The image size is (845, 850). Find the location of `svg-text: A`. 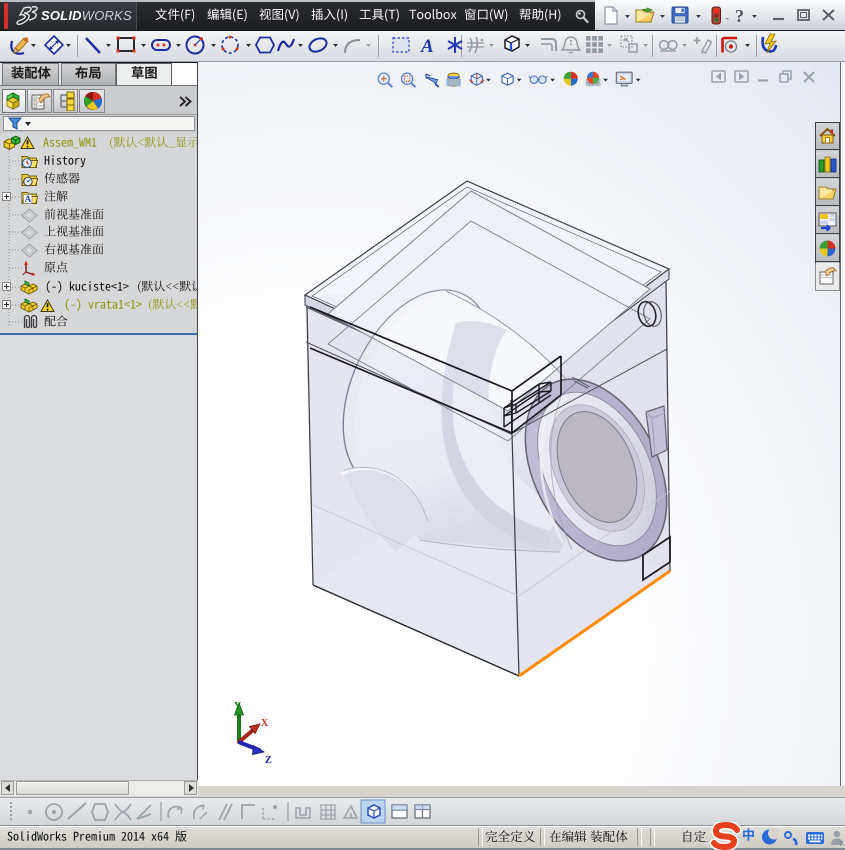

svg-text: A is located at coordinates (427, 46).